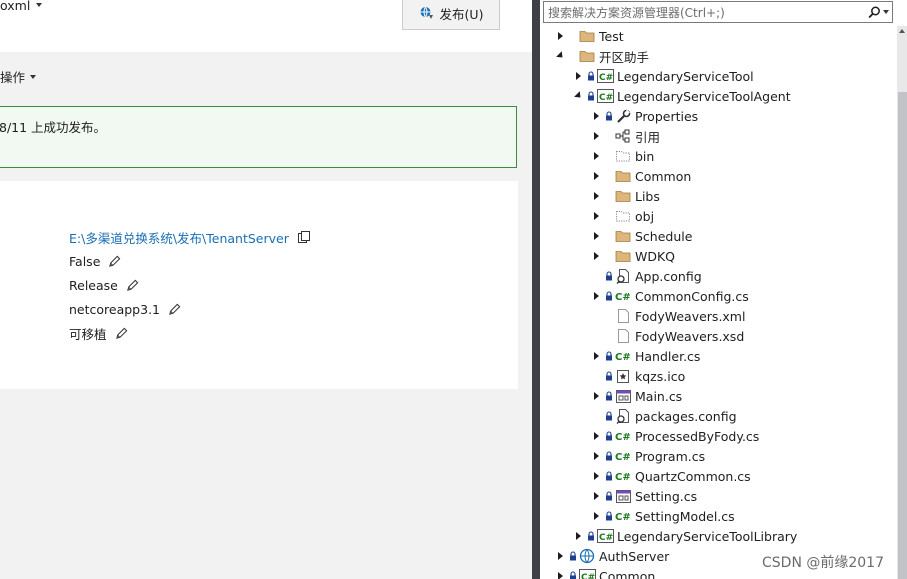 Image resolution: width=907 pixels, height=579 pixels. I want to click on tree-item-label: Schedule, so click(664, 236).